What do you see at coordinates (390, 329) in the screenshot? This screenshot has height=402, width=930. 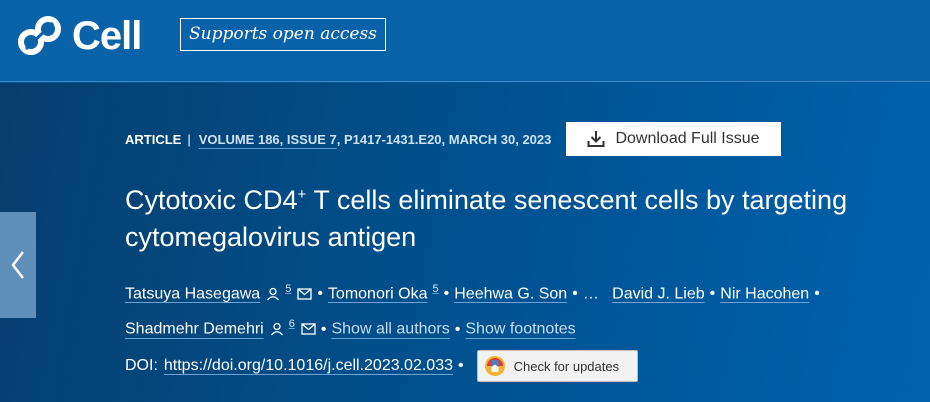 I see `show-all-authors-link: Show all authors` at bounding box center [390, 329].